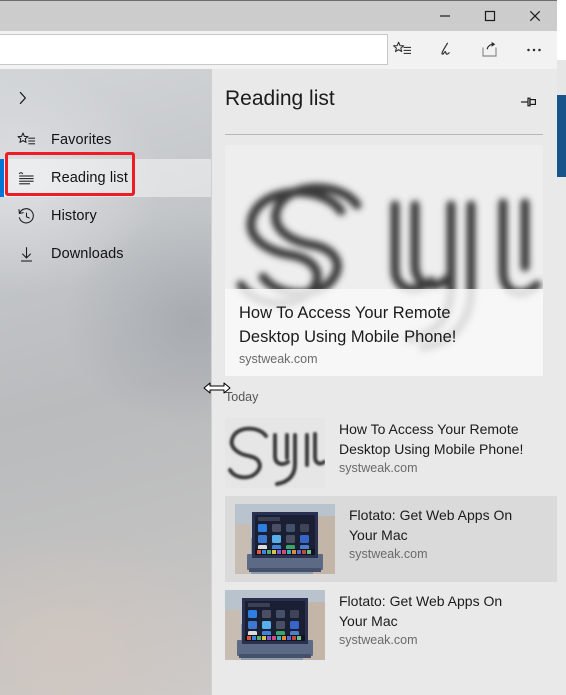 This screenshot has height=695, width=566. Describe the element at coordinates (217, 388) in the screenshot. I see `horizontal-resize-cursor` at that location.